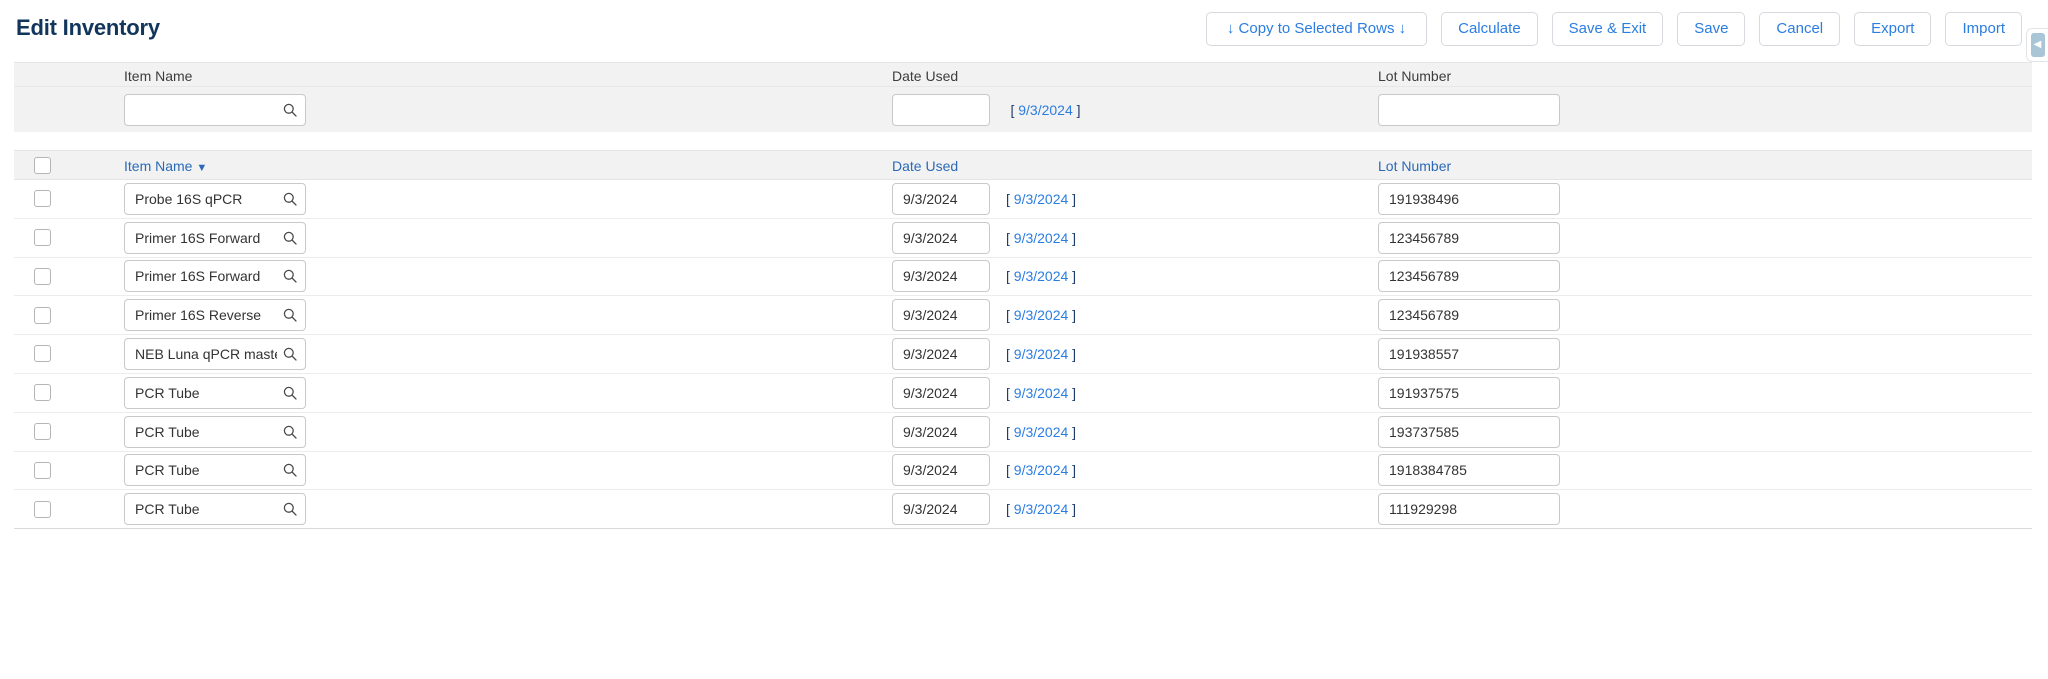  What do you see at coordinates (925, 166) in the screenshot?
I see `column-header-date-used: Date Used` at bounding box center [925, 166].